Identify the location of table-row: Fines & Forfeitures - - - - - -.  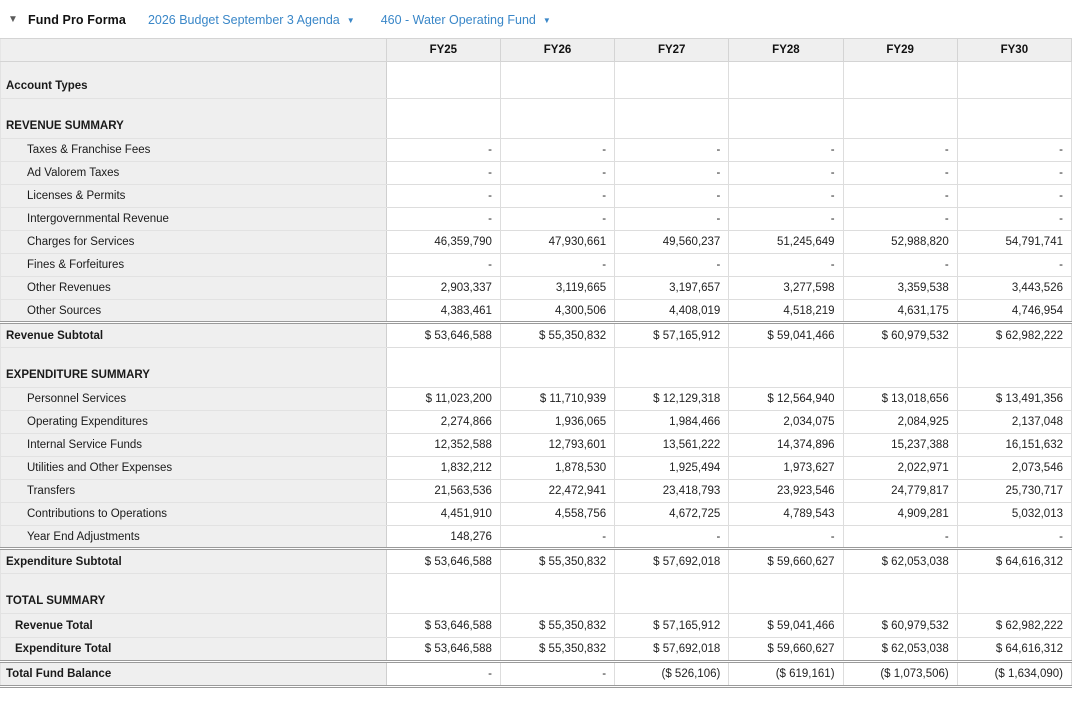
(536, 265).